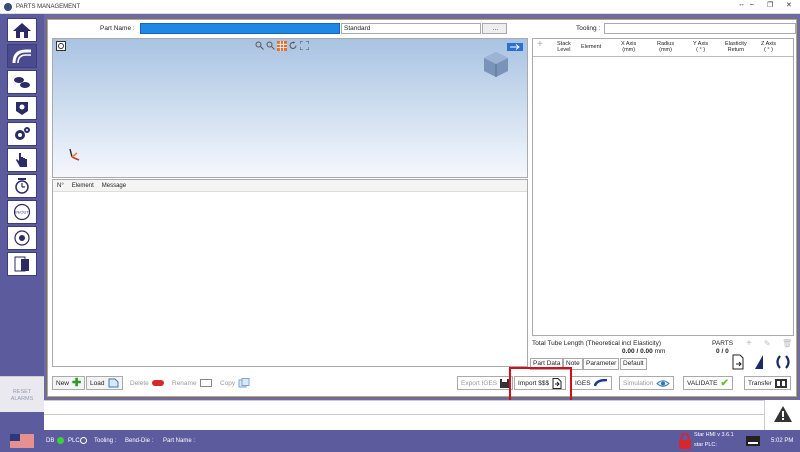 The height and width of the screenshot is (452, 800). Describe the element at coordinates (22, 82) in the screenshot. I see `sidebar-parts-button` at that location.